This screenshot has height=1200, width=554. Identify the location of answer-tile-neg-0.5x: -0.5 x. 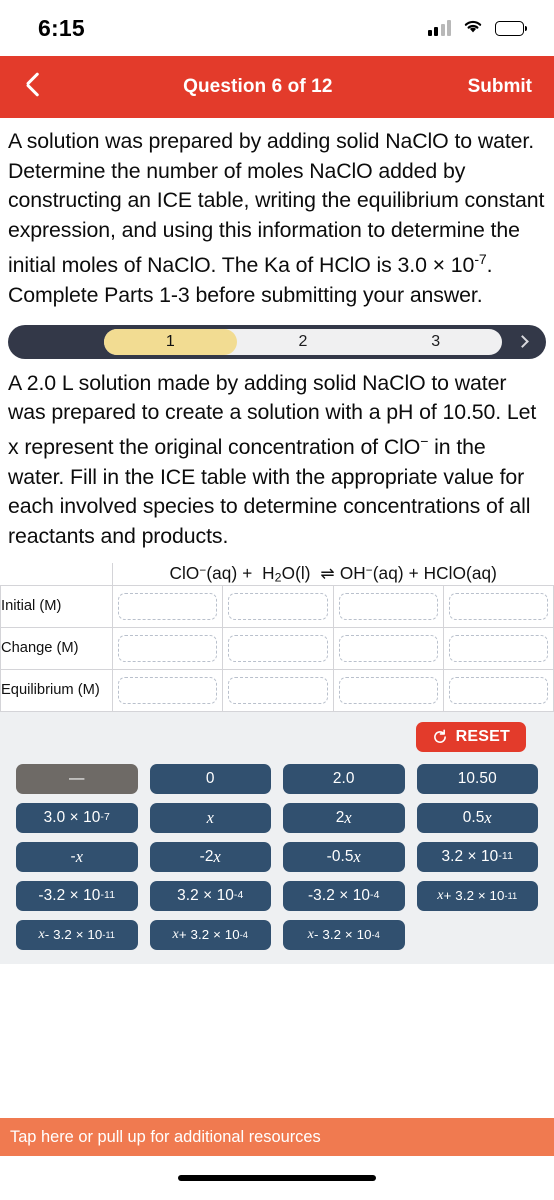
(344, 856).